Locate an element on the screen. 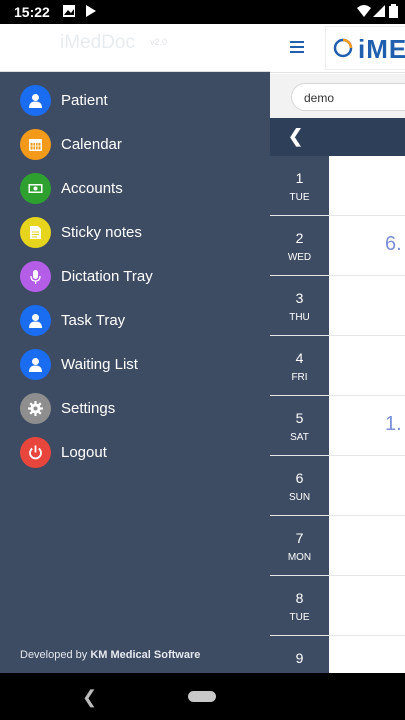 Image resolution: width=405 pixels, height=720 pixels. hamburger-menu-icon is located at coordinates (297, 47).